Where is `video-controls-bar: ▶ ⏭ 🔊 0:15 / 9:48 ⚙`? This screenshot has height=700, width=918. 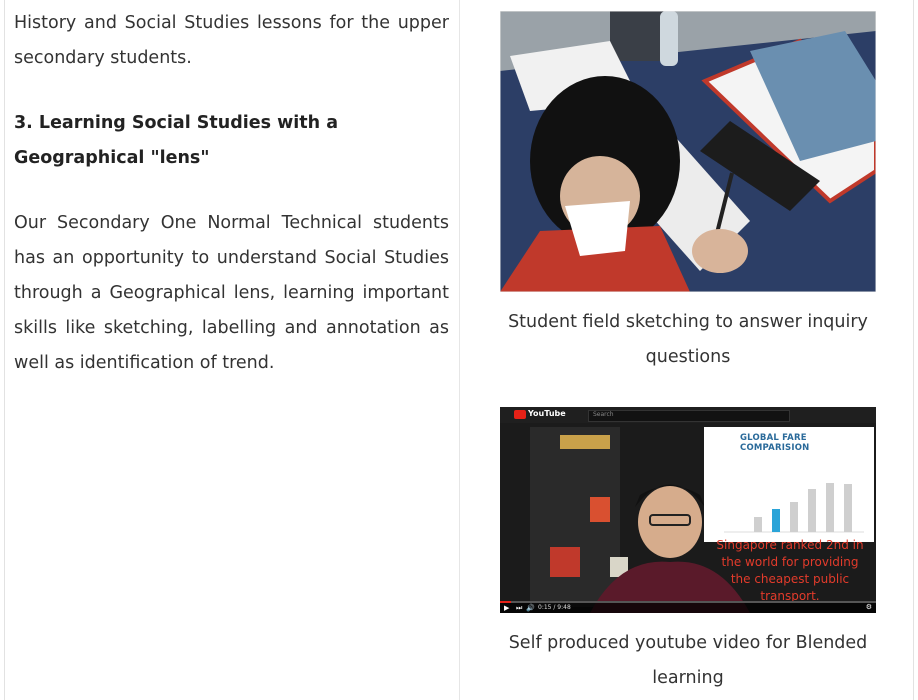 video-controls-bar: ▶ ⏭ 🔊 0:15 / 9:48 ⚙ is located at coordinates (688, 608).